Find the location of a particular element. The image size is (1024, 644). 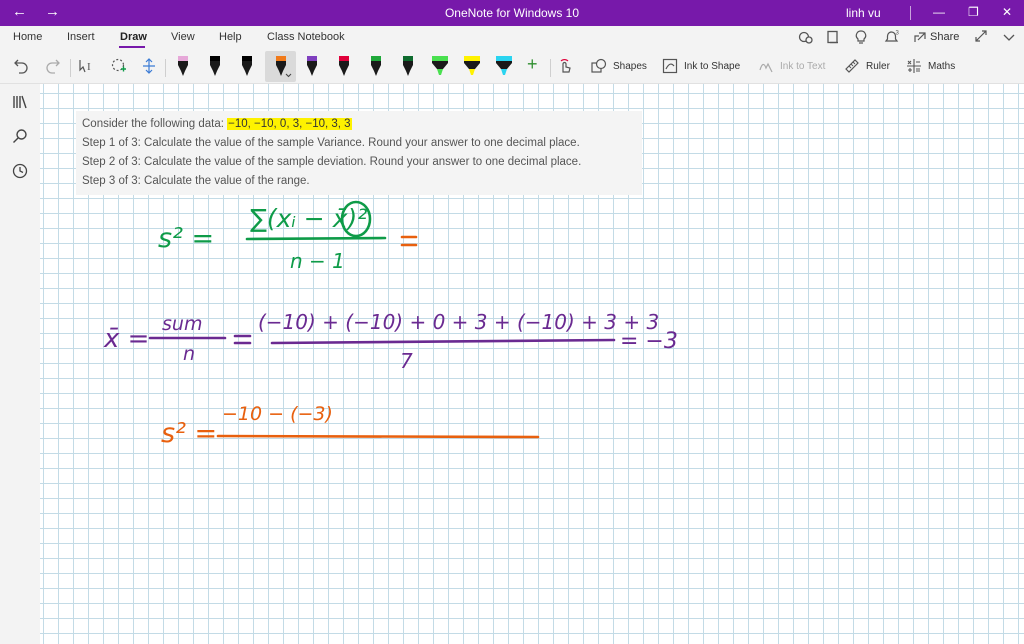

ink-mean-lhs: x̄ = is located at coordinates (126, 339).